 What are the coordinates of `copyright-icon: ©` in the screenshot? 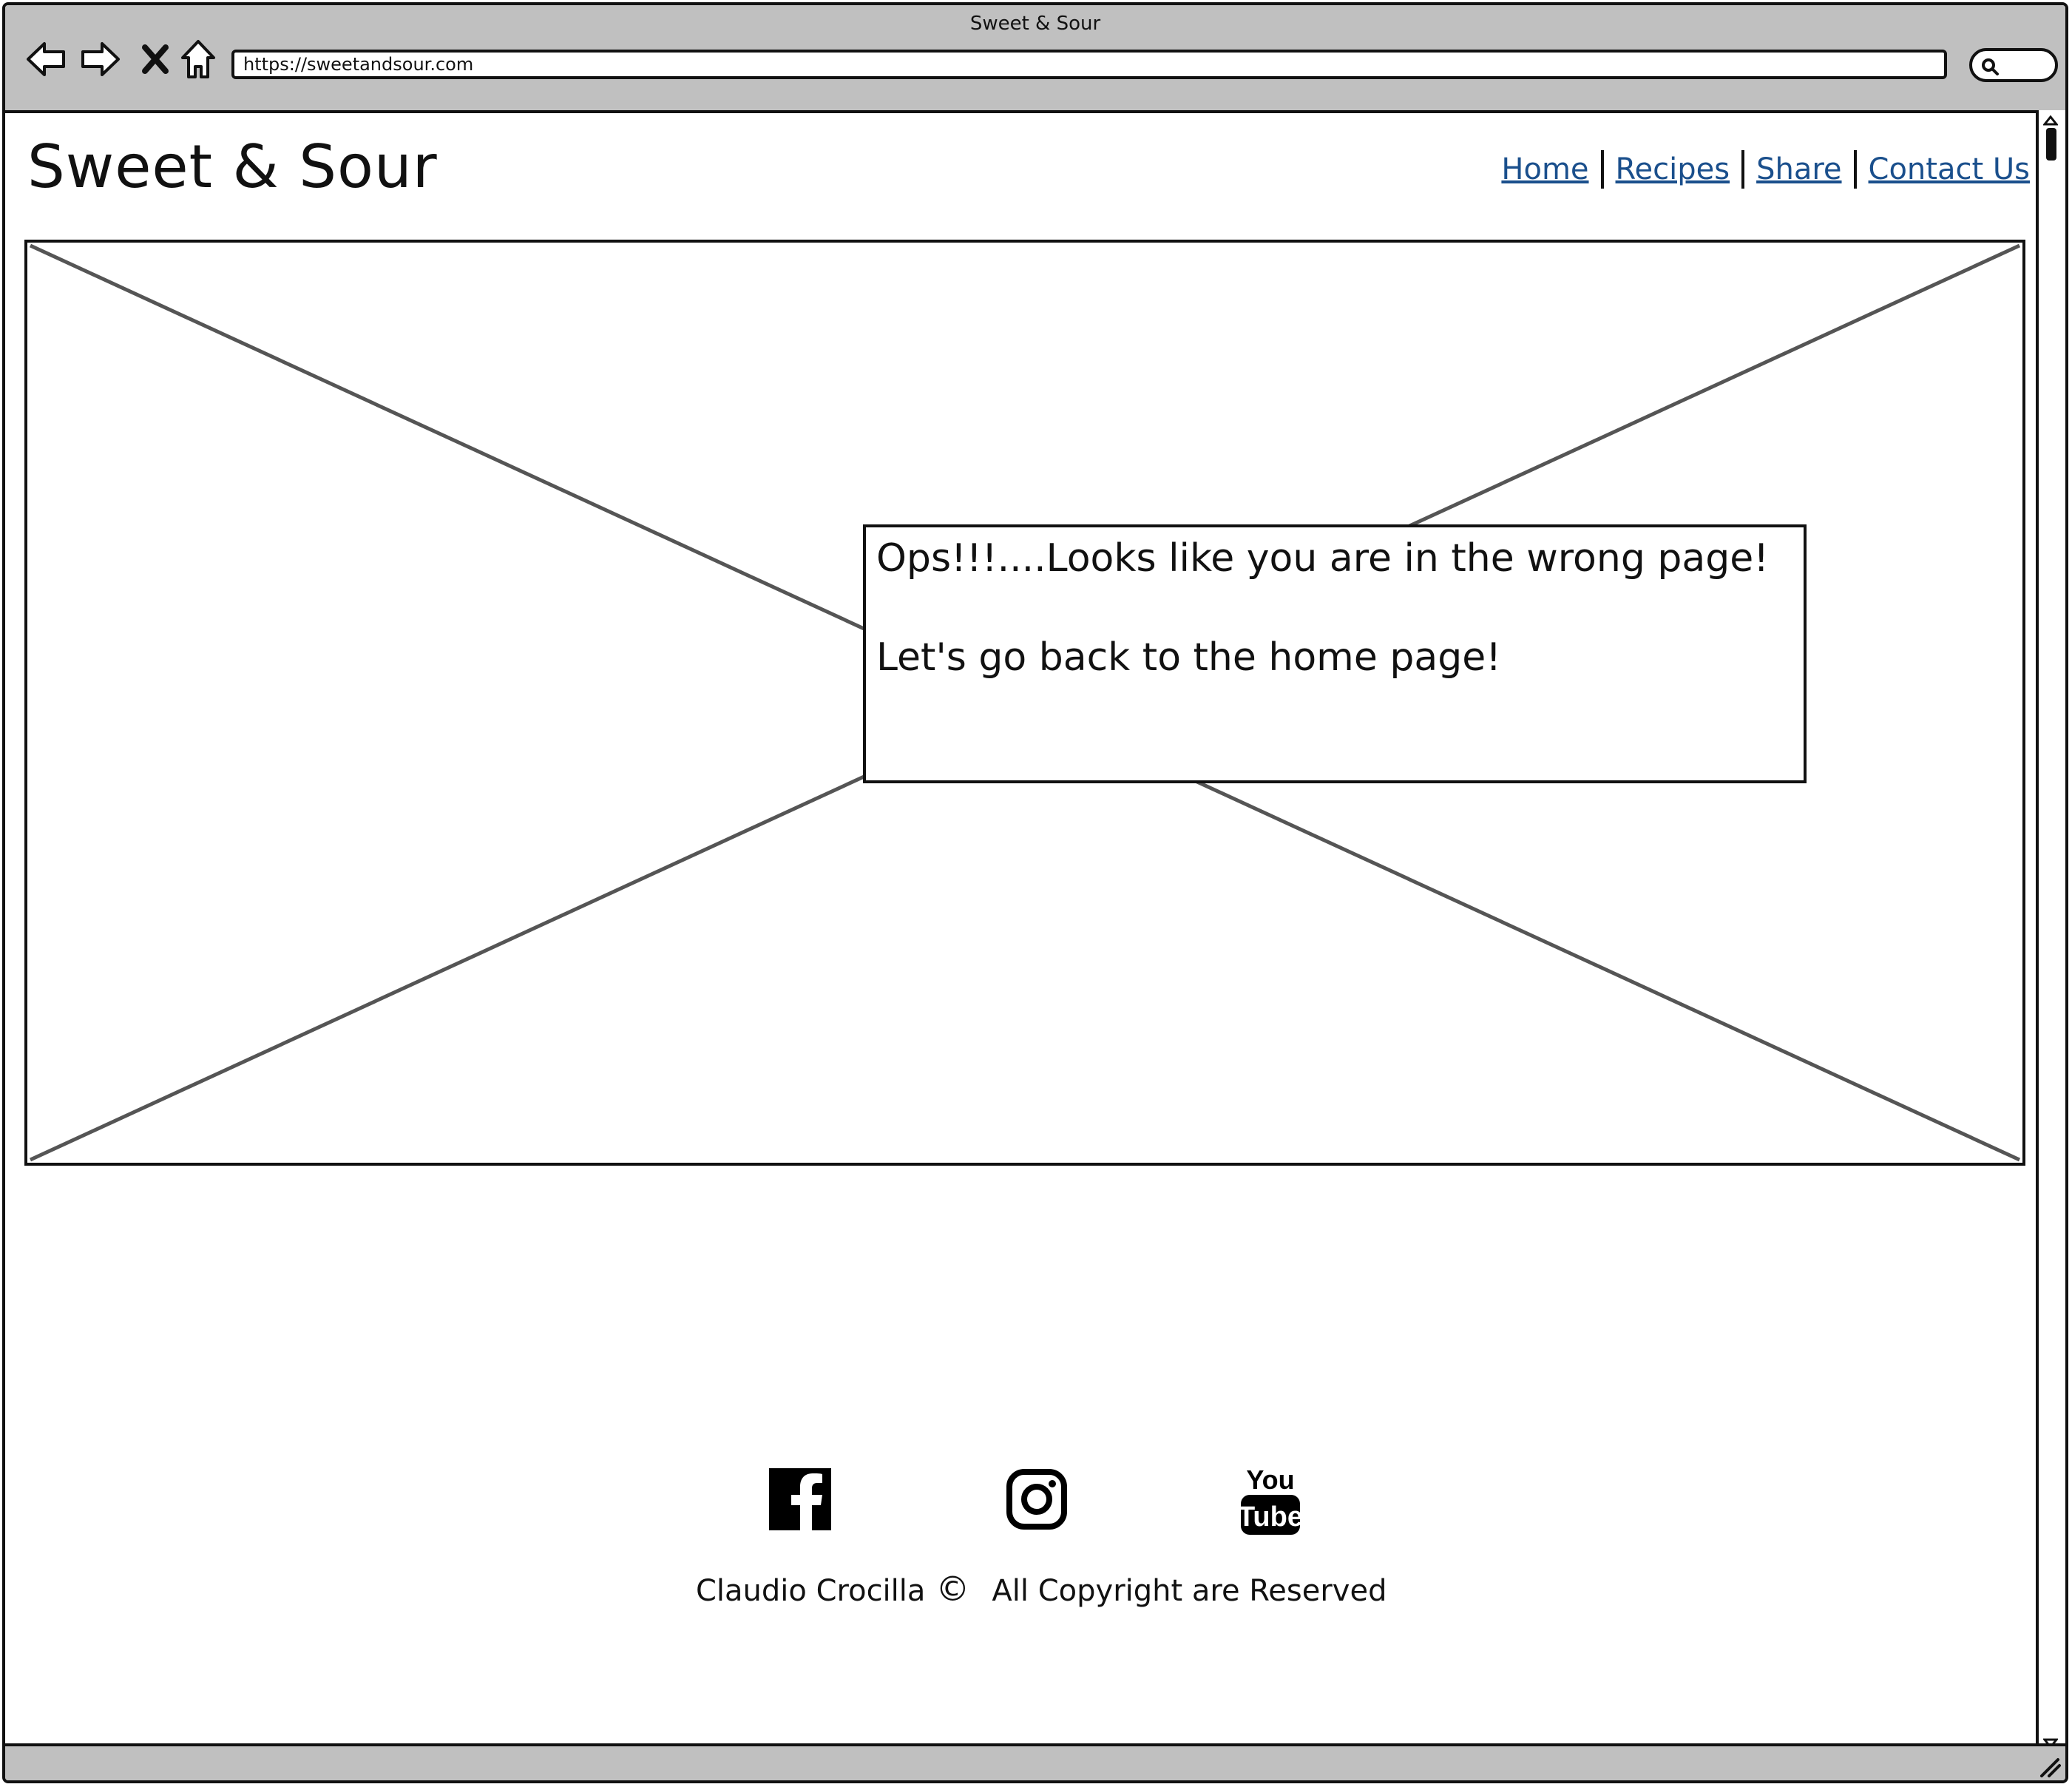 It's located at (952, 1589).